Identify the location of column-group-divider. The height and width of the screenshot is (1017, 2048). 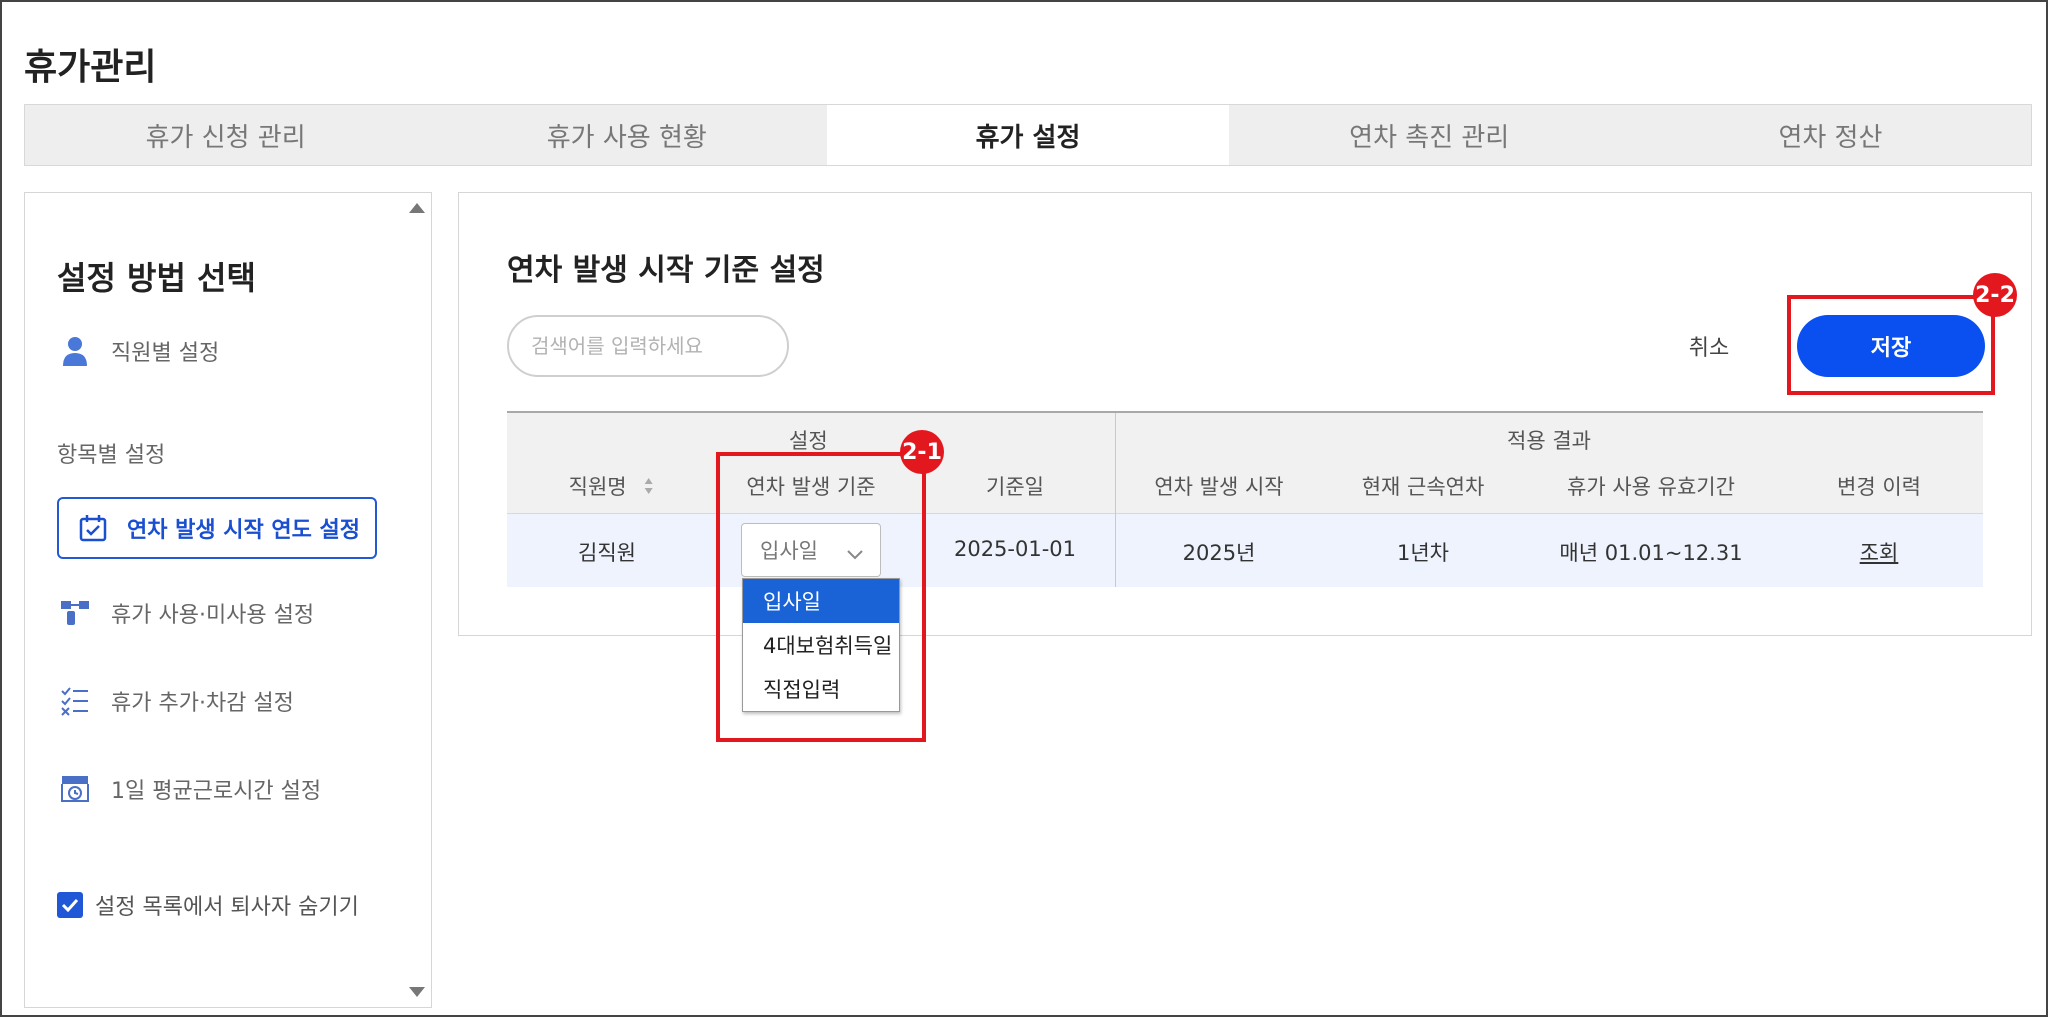
(1115, 500).